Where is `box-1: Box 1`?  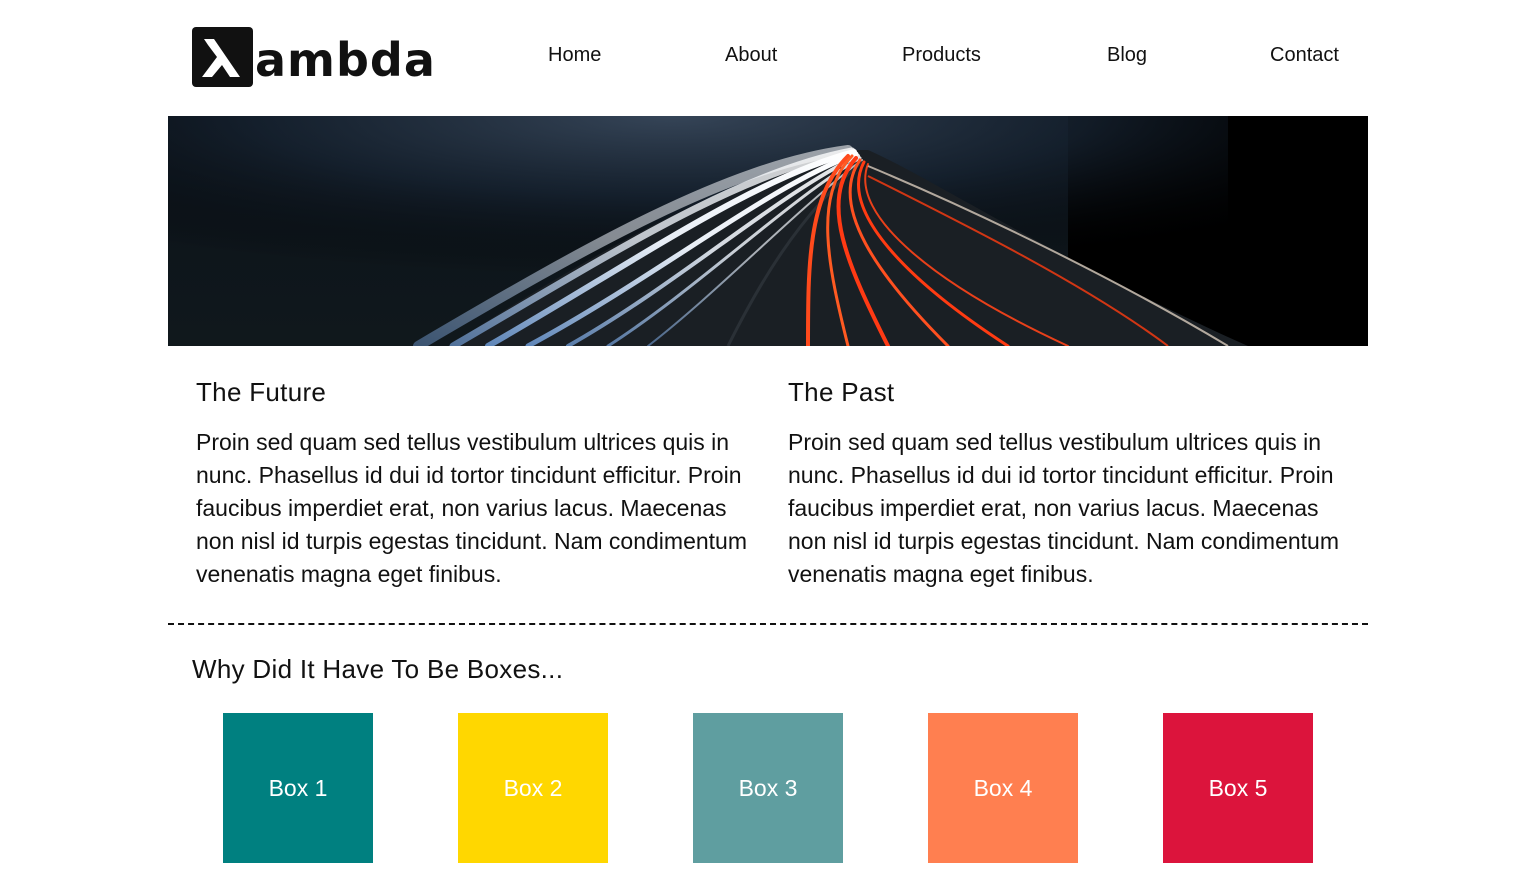
box-1: Box 1 is located at coordinates (298, 788).